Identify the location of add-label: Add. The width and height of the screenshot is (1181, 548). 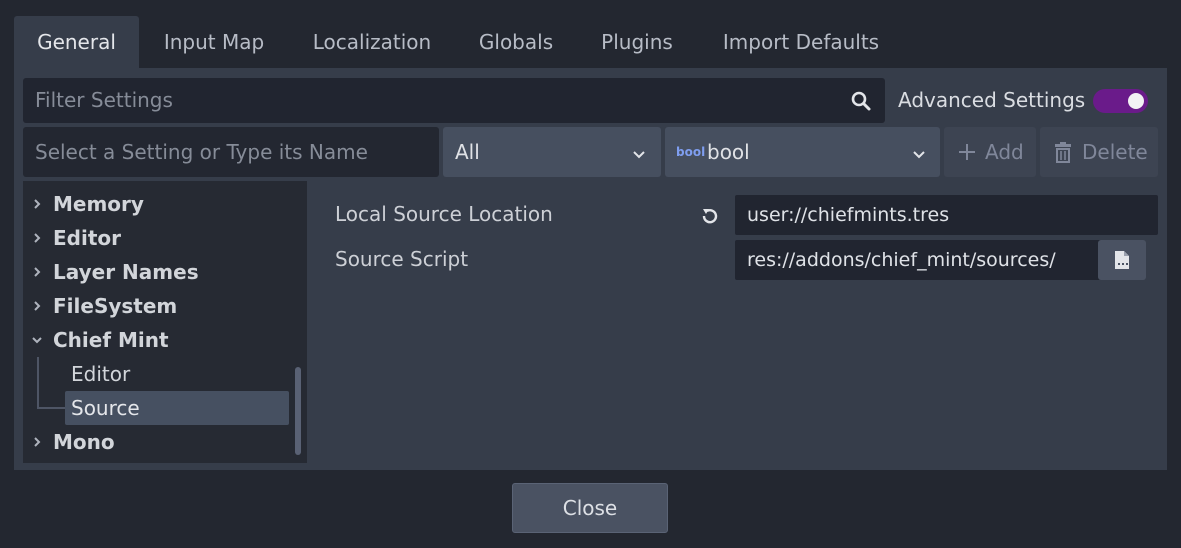
(1004, 152).